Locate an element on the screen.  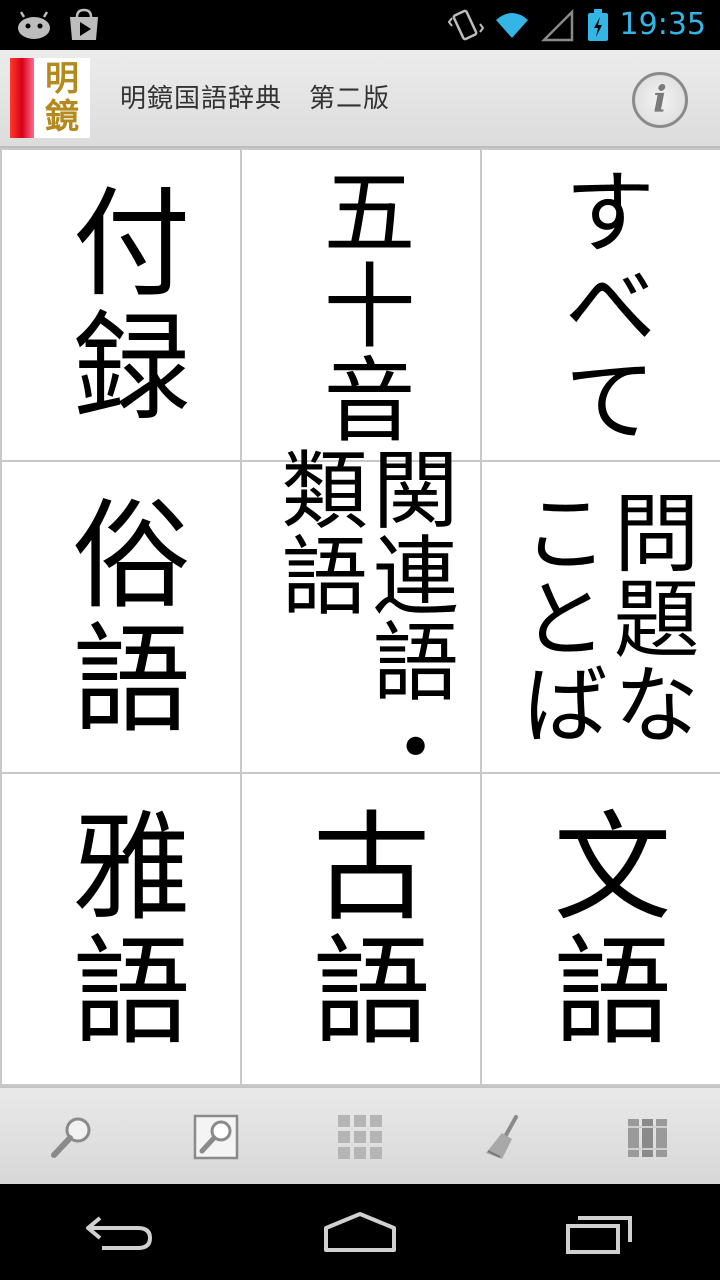
back-icon is located at coordinates (119, 1233).